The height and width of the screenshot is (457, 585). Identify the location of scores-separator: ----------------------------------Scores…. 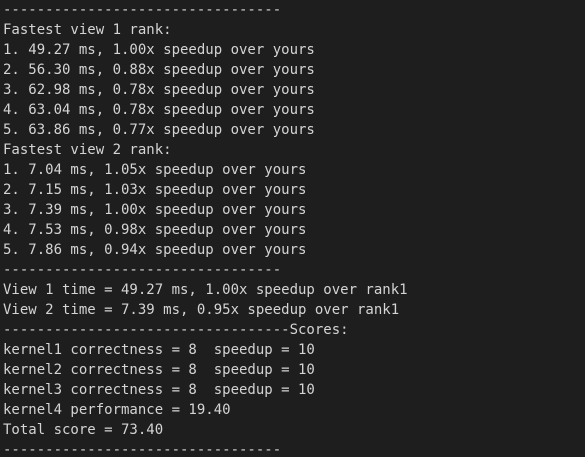
(176, 330).